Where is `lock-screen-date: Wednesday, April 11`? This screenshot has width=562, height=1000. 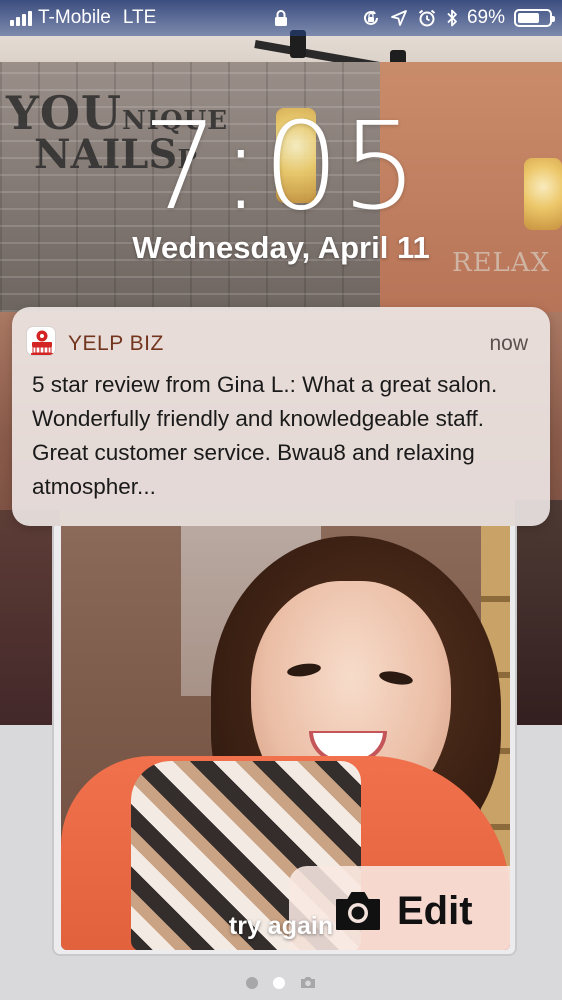 lock-screen-date: Wednesday, April 11 is located at coordinates (281, 247).